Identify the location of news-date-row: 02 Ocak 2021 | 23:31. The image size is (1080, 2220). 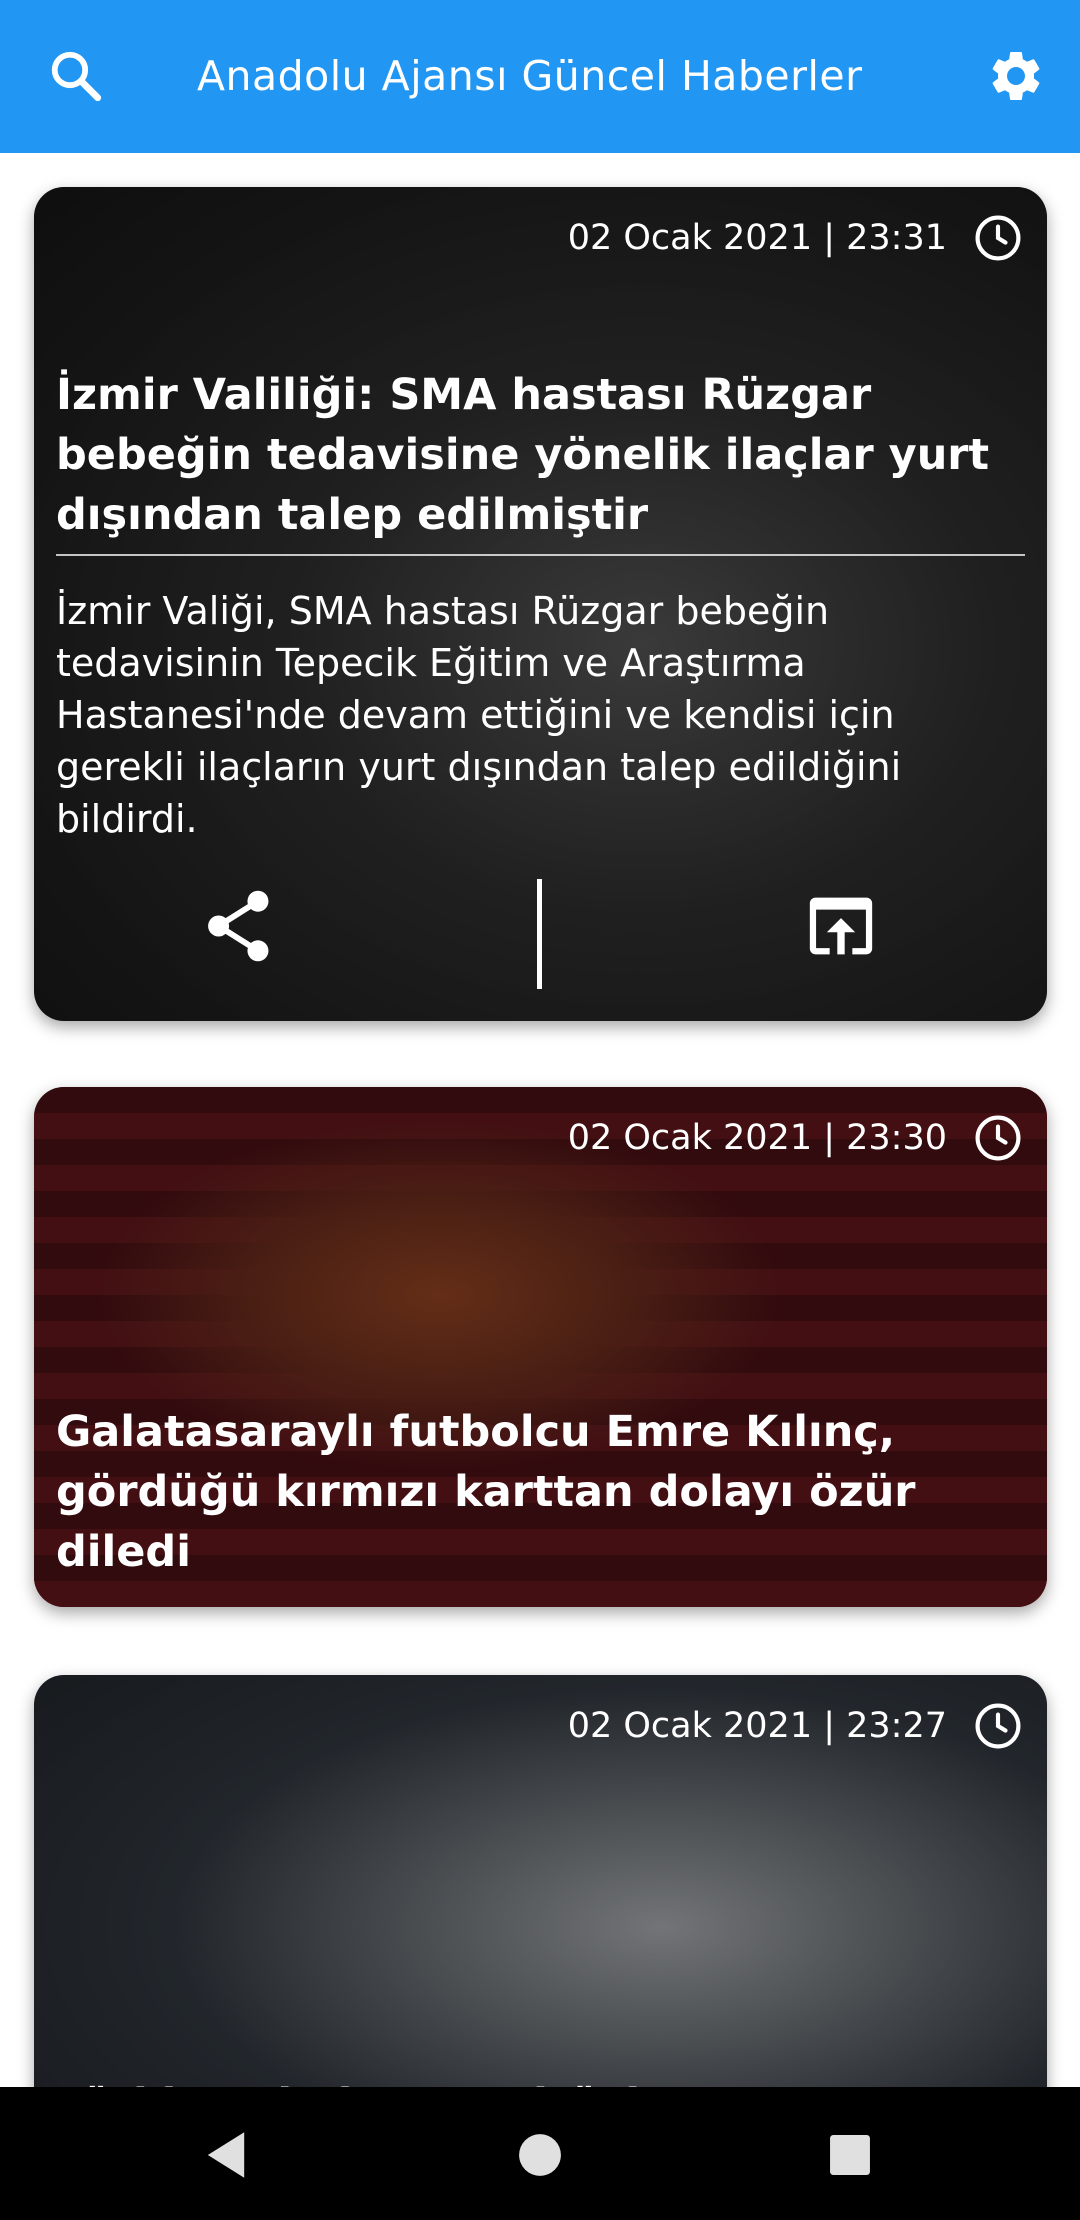
(795, 238).